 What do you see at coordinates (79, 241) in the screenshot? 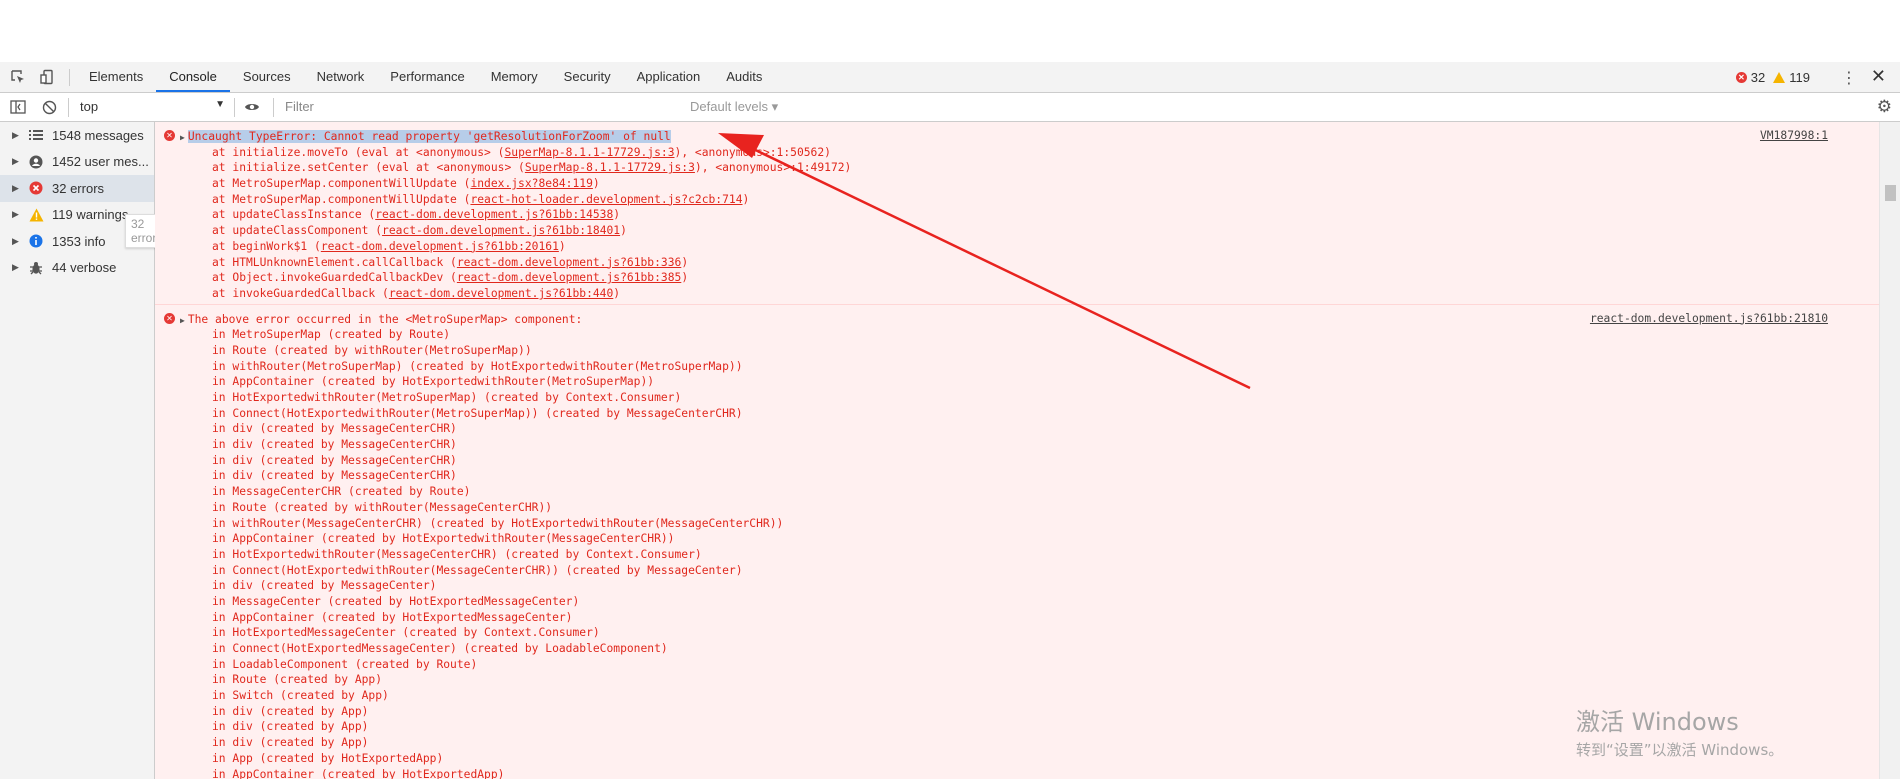
I see `sidebar-item-label: 1353 info` at bounding box center [79, 241].